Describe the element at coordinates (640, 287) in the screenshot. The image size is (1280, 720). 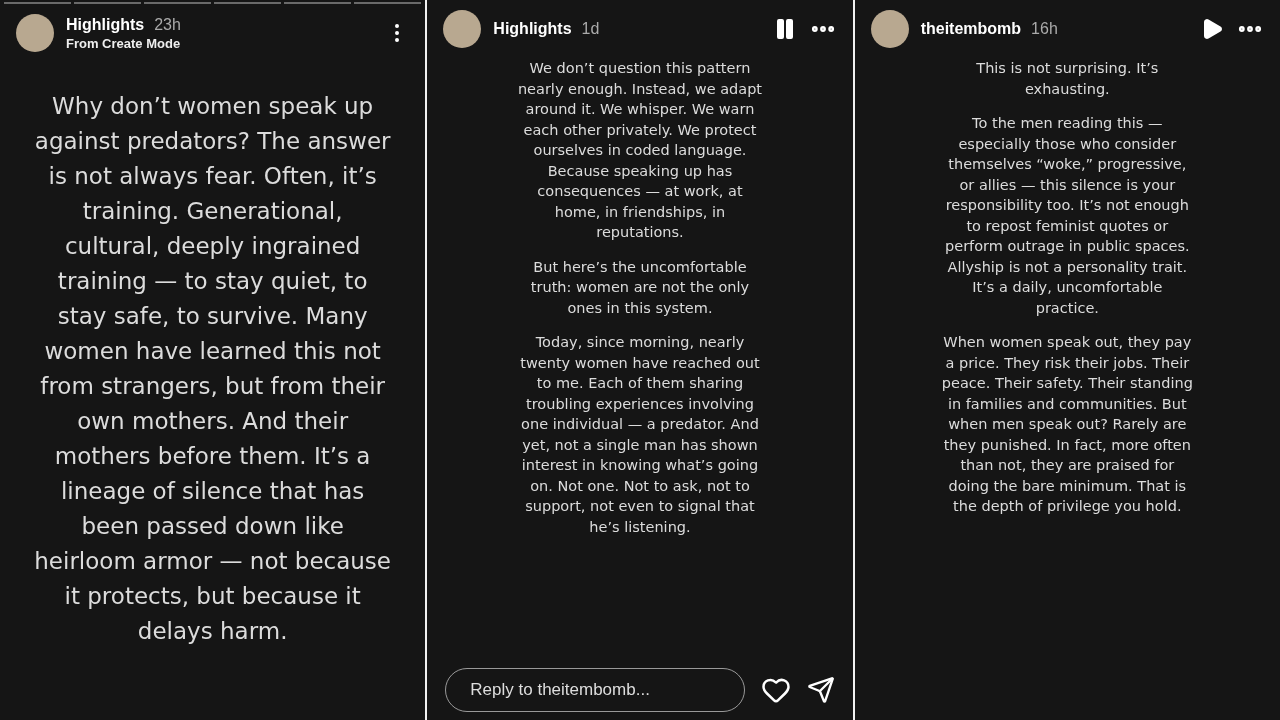
I see `story-text: But here’s the uncomfortable truth: women are not the only ones in this system.` at that location.